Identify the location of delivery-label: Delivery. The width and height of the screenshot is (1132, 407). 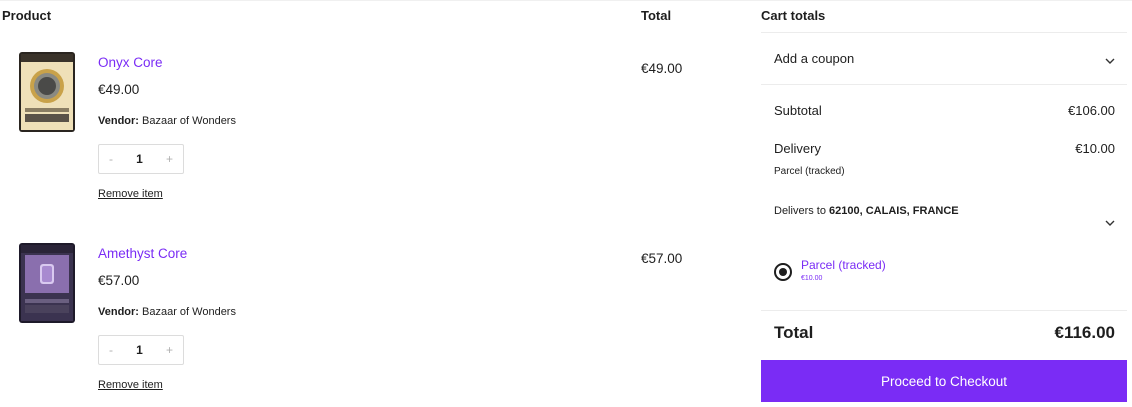
(797, 148).